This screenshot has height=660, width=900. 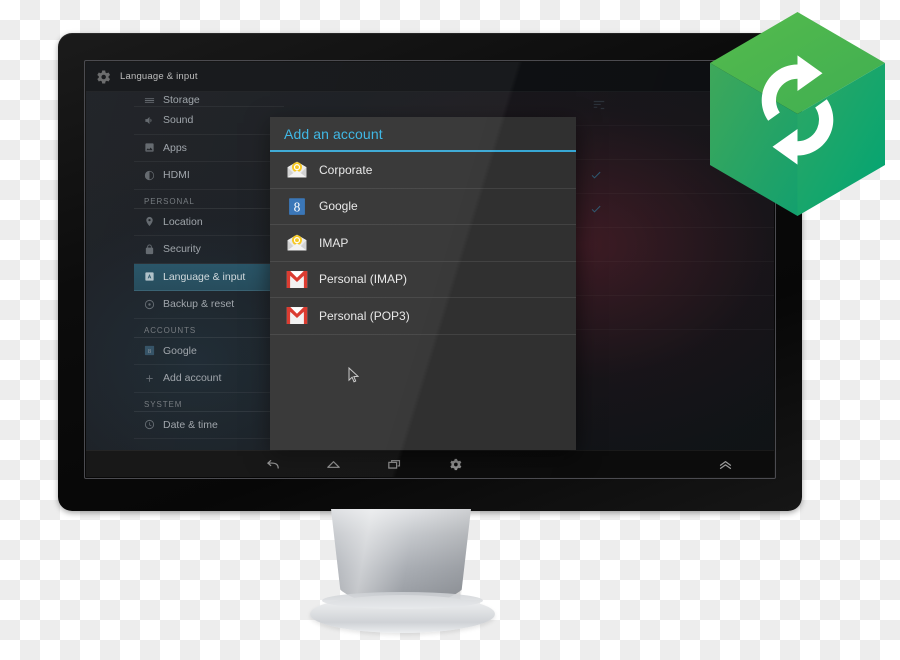 What do you see at coordinates (297, 242) in the screenshot?
I see `imap-mail-icon` at bounding box center [297, 242].